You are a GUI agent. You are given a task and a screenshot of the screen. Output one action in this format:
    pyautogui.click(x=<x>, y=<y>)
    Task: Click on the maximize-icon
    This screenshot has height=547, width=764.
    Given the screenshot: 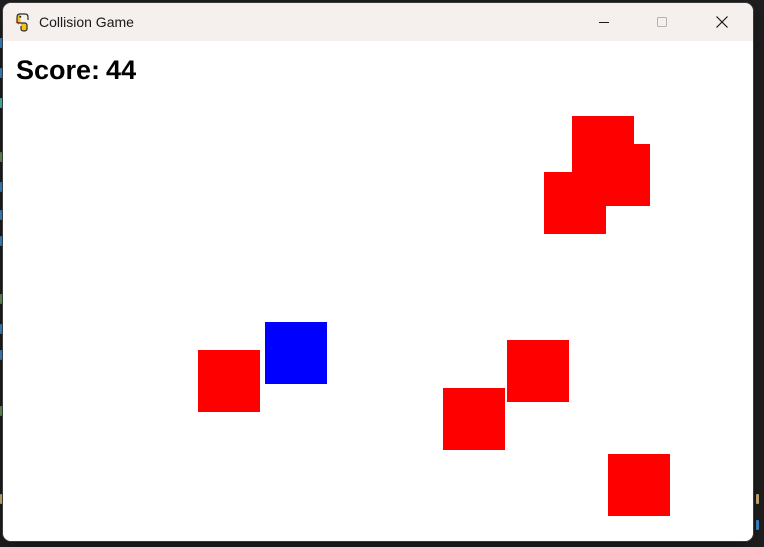 What is the action you would take?
    pyautogui.click(x=662, y=22)
    